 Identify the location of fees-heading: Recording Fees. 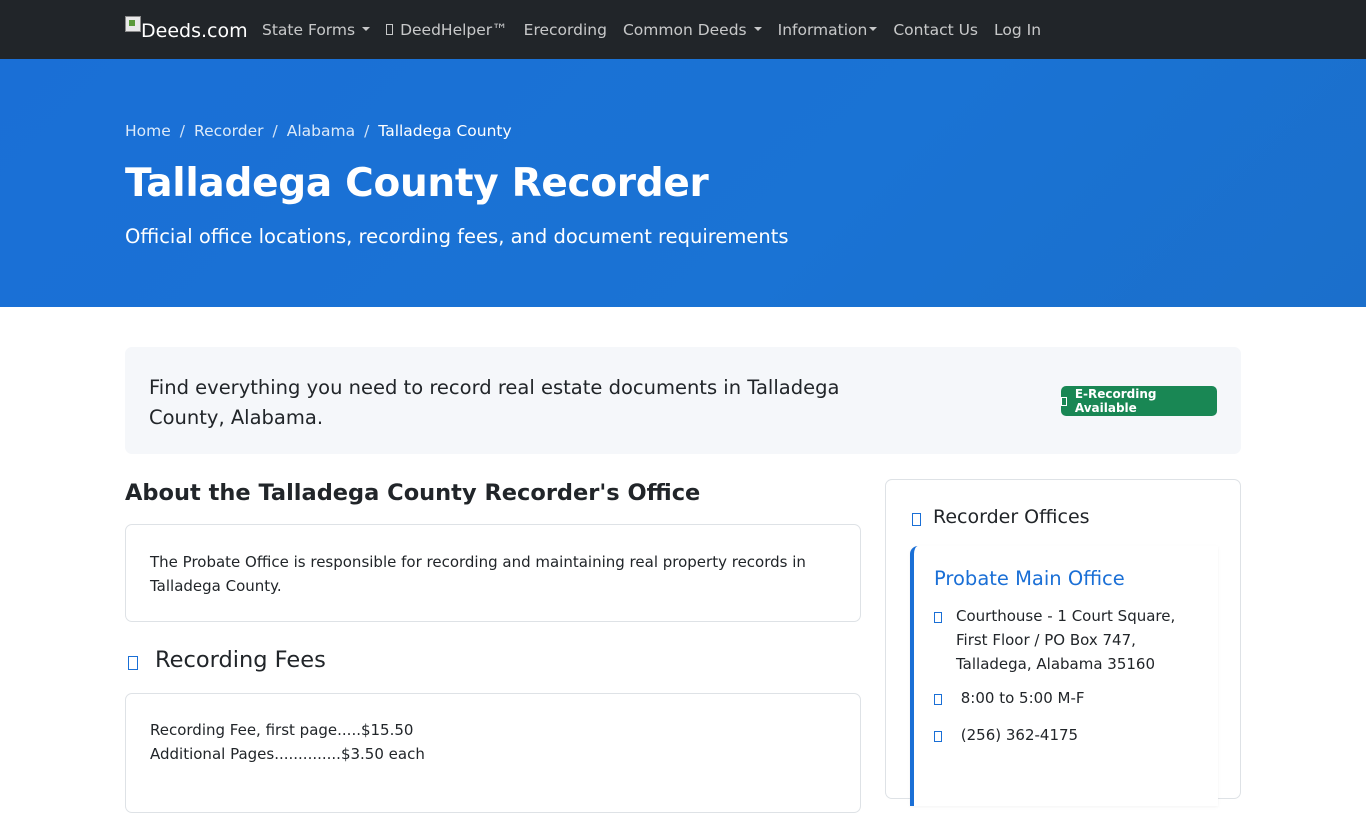
(225, 660).